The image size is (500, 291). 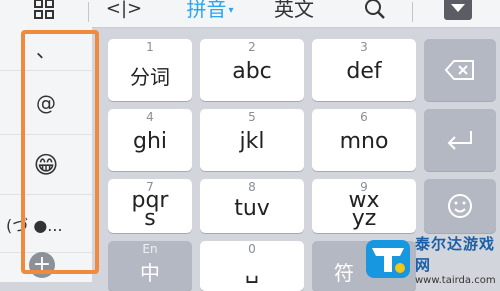 I want to click on key-digit: 4, so click(x=150, y=117).